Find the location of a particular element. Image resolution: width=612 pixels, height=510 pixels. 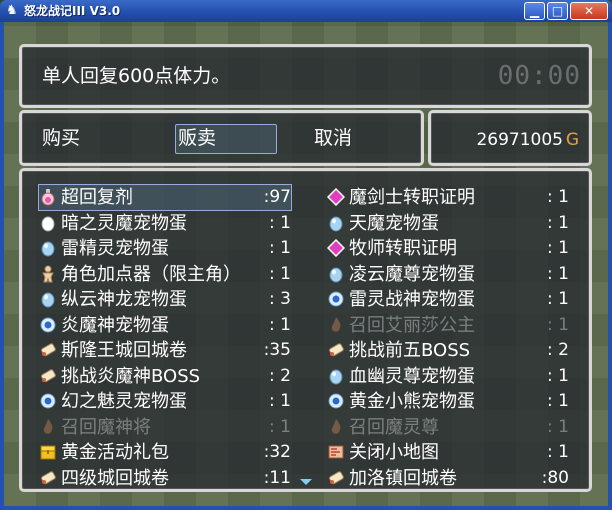

app-icon: ♞ is located at coordinates (12, 10).